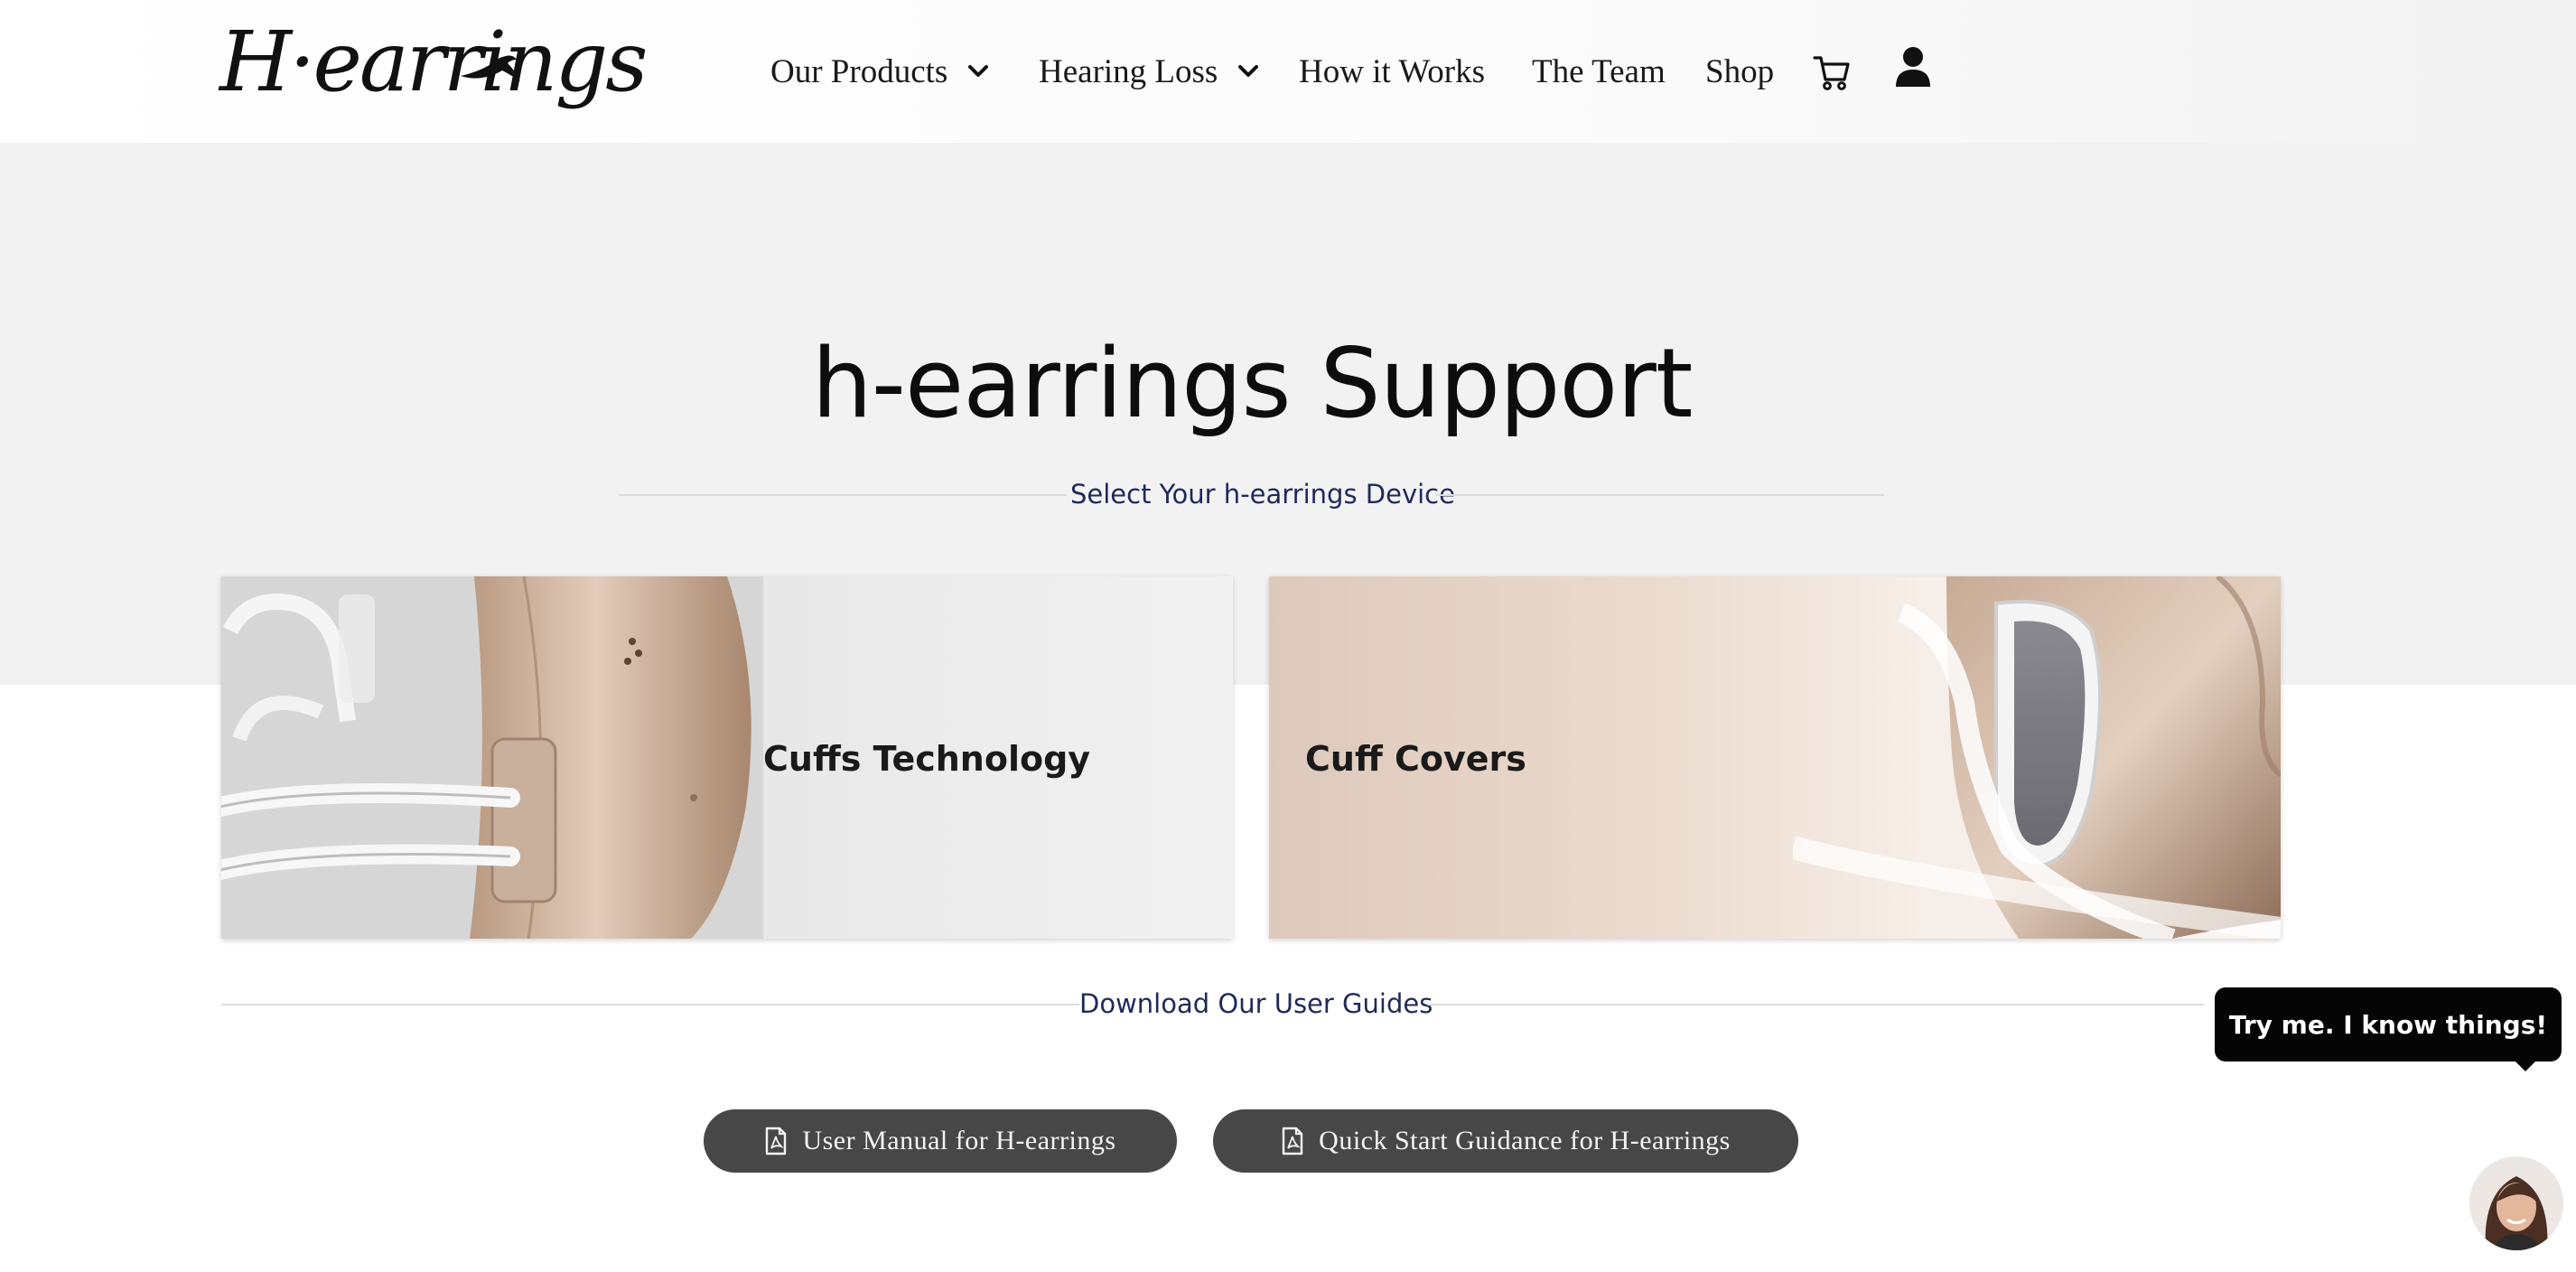 Image resolution: width=2576 pixels, height=1272 pixels. I want to click on device-section-label: Select Your h-earrings Device, so click(1262, 494).